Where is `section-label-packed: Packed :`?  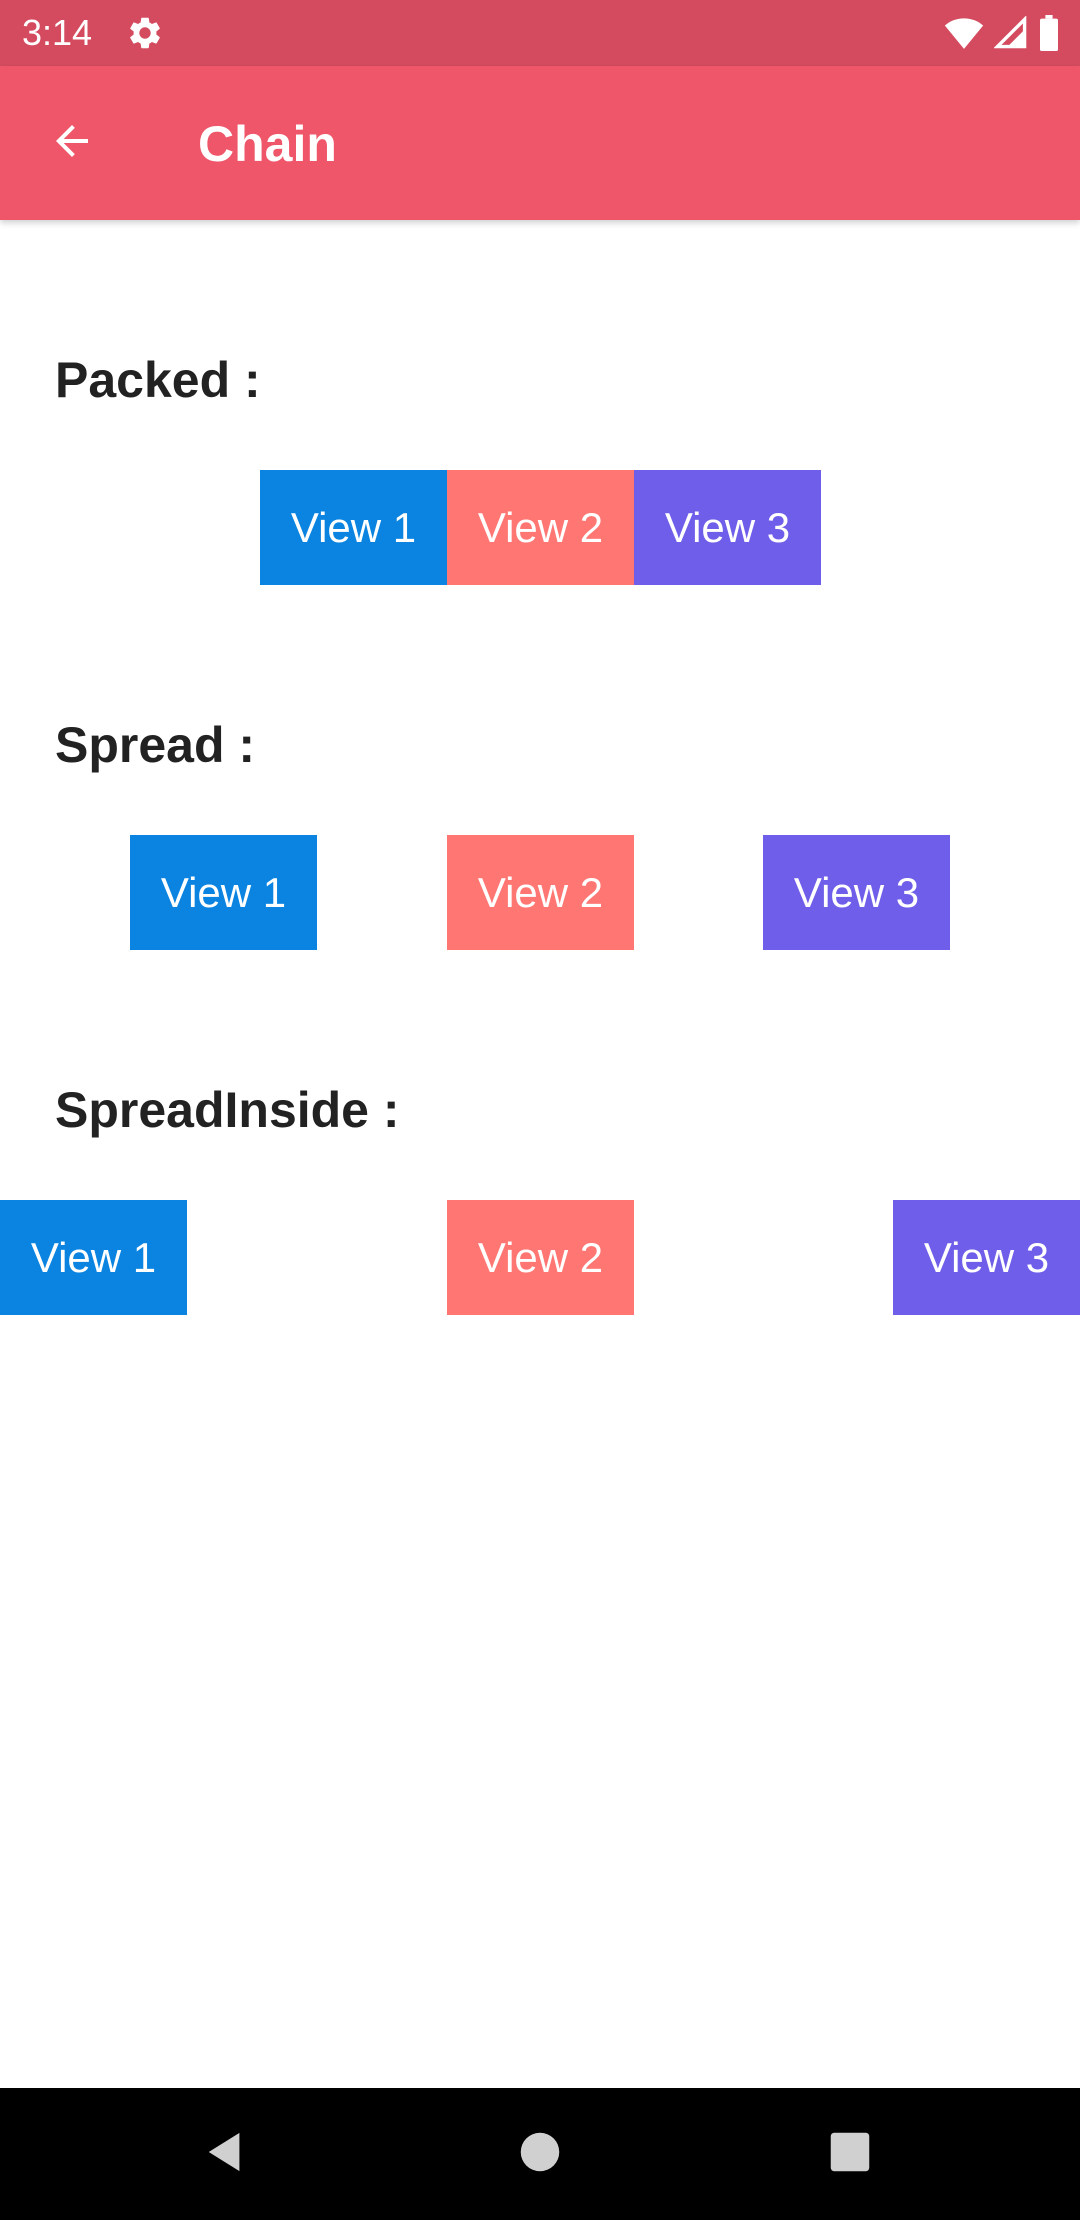 section-label-packed: Packed : is located at coordinates (158, 380).